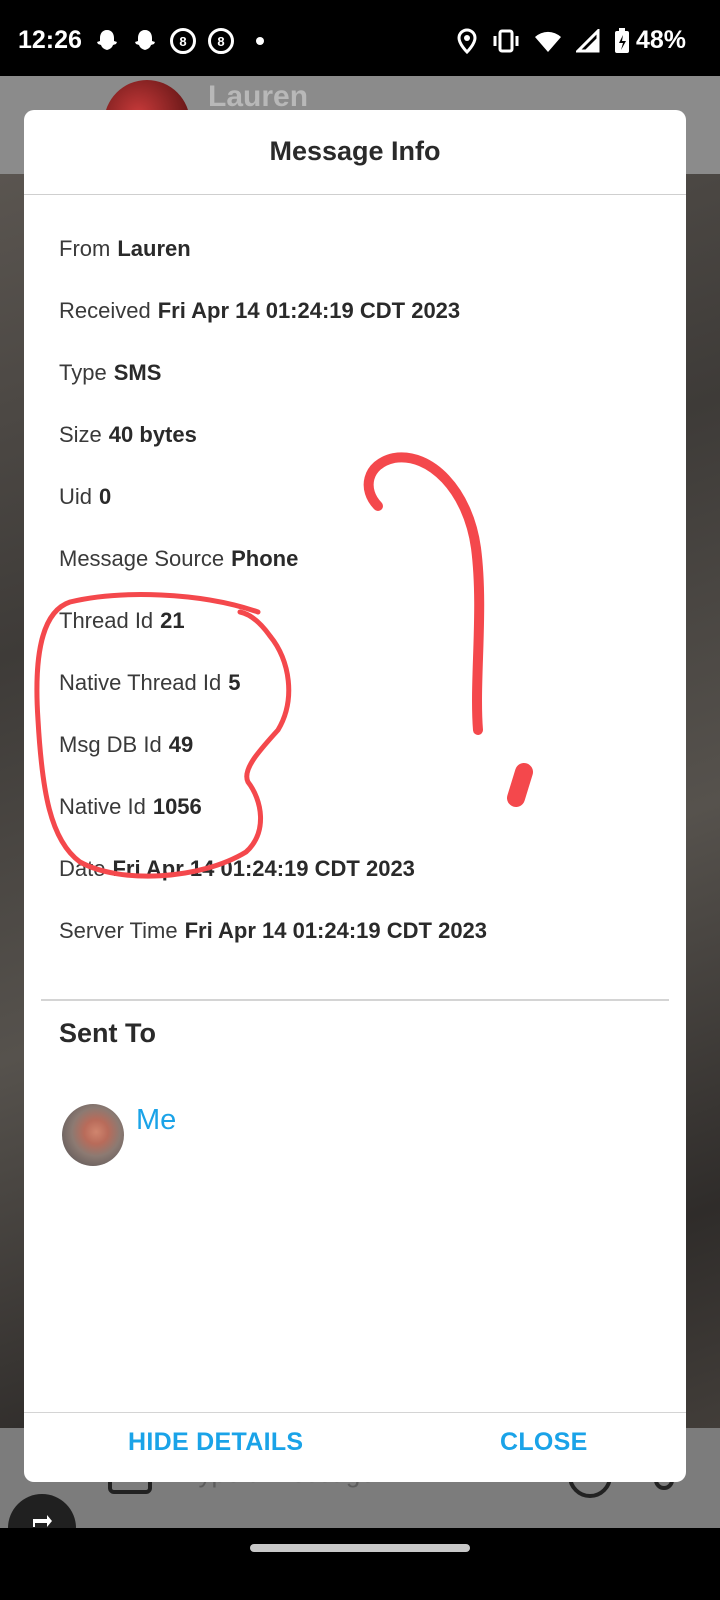 Image resolution: width=720 pixels, height=1600 pixels. I want to click on home-gesture-bar, so click(360, 1548).